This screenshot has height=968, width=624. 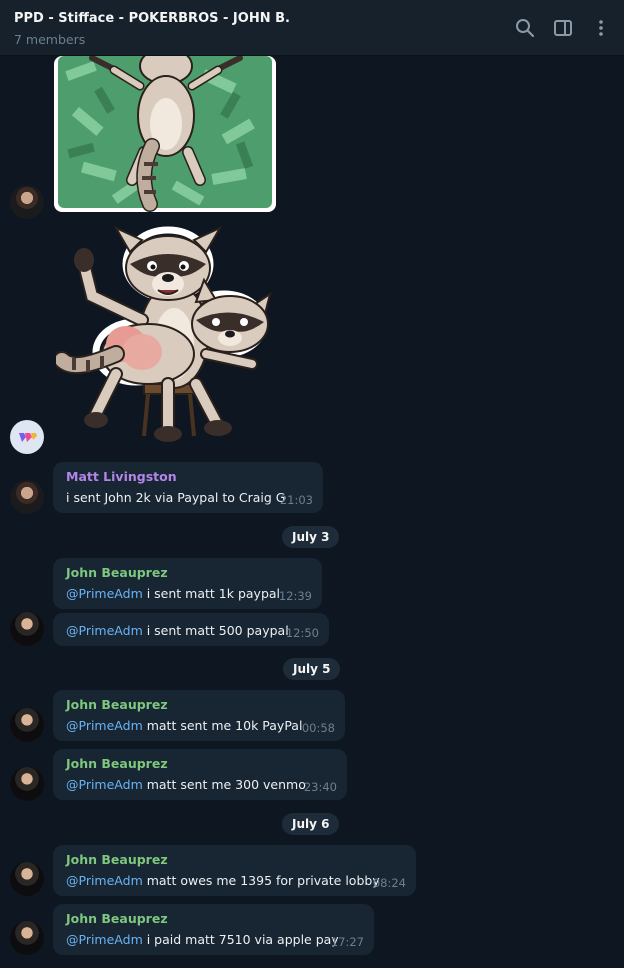 What do you see at coordinates (320, 787) in the screenshot?
I see `message-time: 23:40` at bounding box center [320, 787].